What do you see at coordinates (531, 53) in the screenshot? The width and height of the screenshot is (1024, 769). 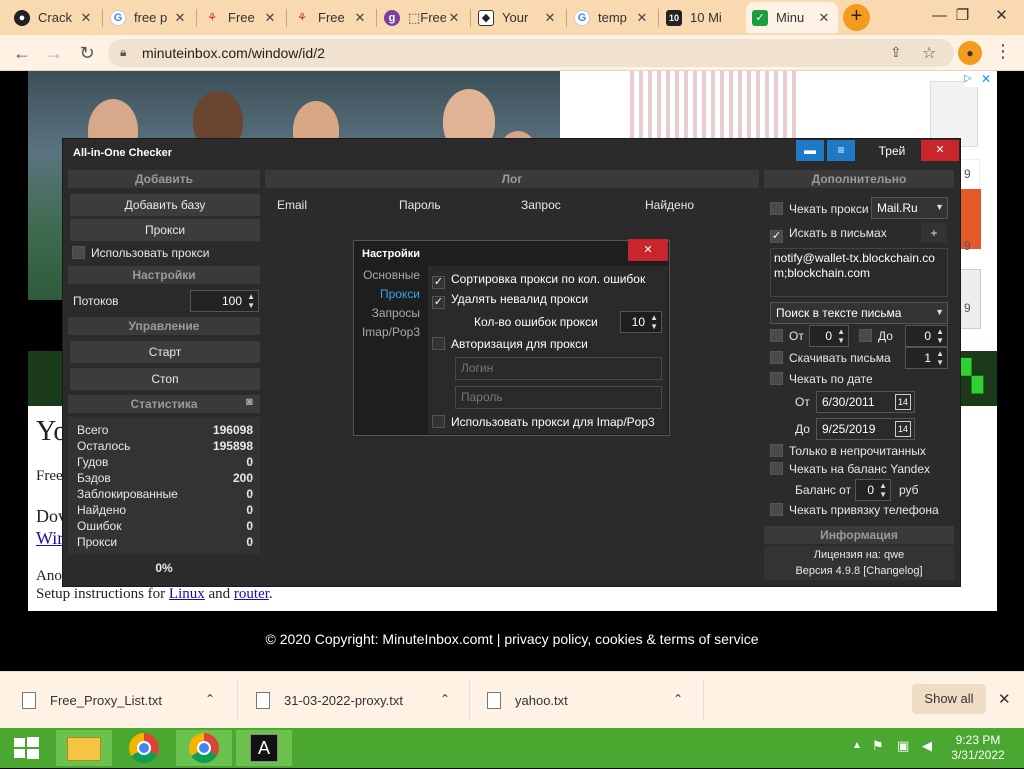 I see `address-bar: 🔒︎ minuteinbox.com/window/id/2 ⇪ ☆` at bounding box center [531, 53].